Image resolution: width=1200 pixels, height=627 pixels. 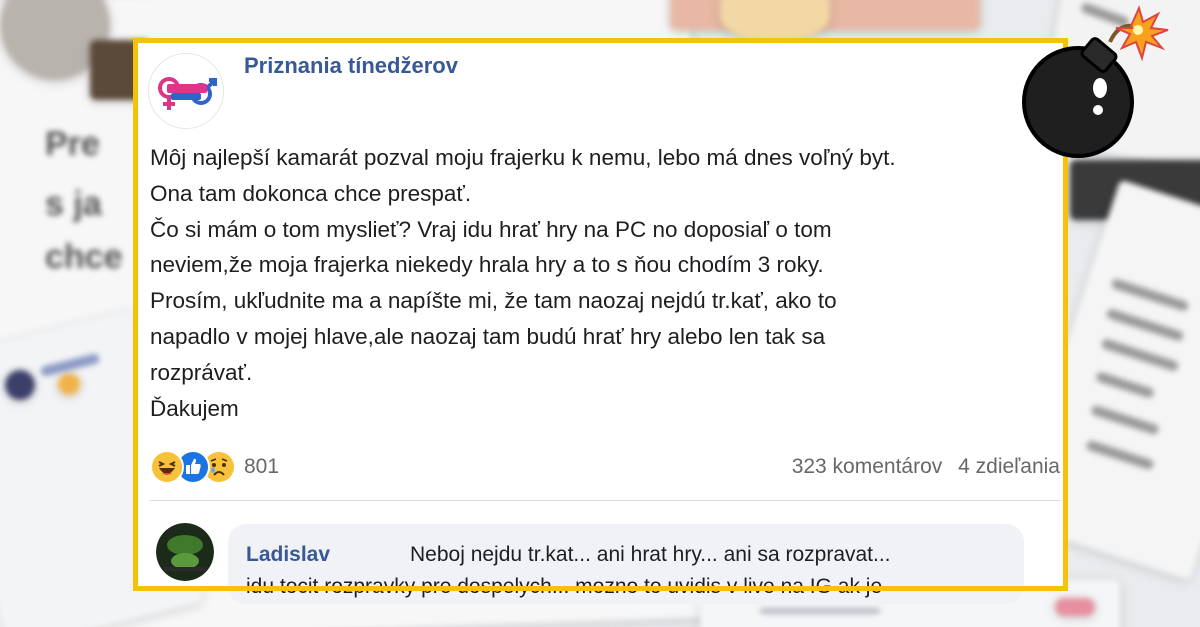 I want to click on frame-bottom, so click(x=600, y=588).